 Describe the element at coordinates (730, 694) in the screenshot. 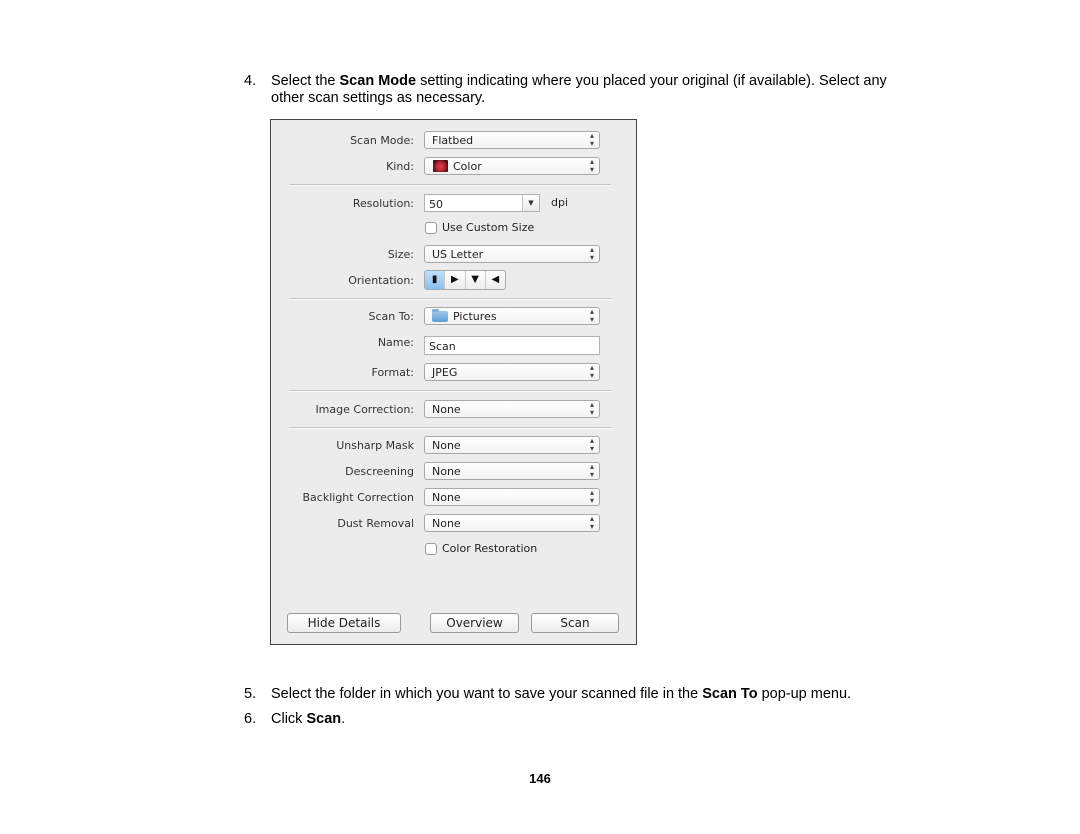

I see `emphasis: Scan To` at that location.